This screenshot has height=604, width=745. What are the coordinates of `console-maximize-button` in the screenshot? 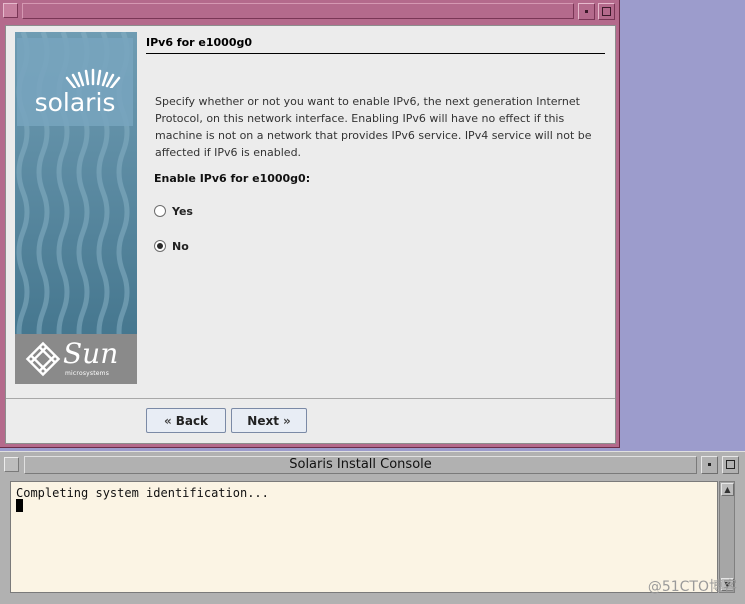 It's located at (730, 465).